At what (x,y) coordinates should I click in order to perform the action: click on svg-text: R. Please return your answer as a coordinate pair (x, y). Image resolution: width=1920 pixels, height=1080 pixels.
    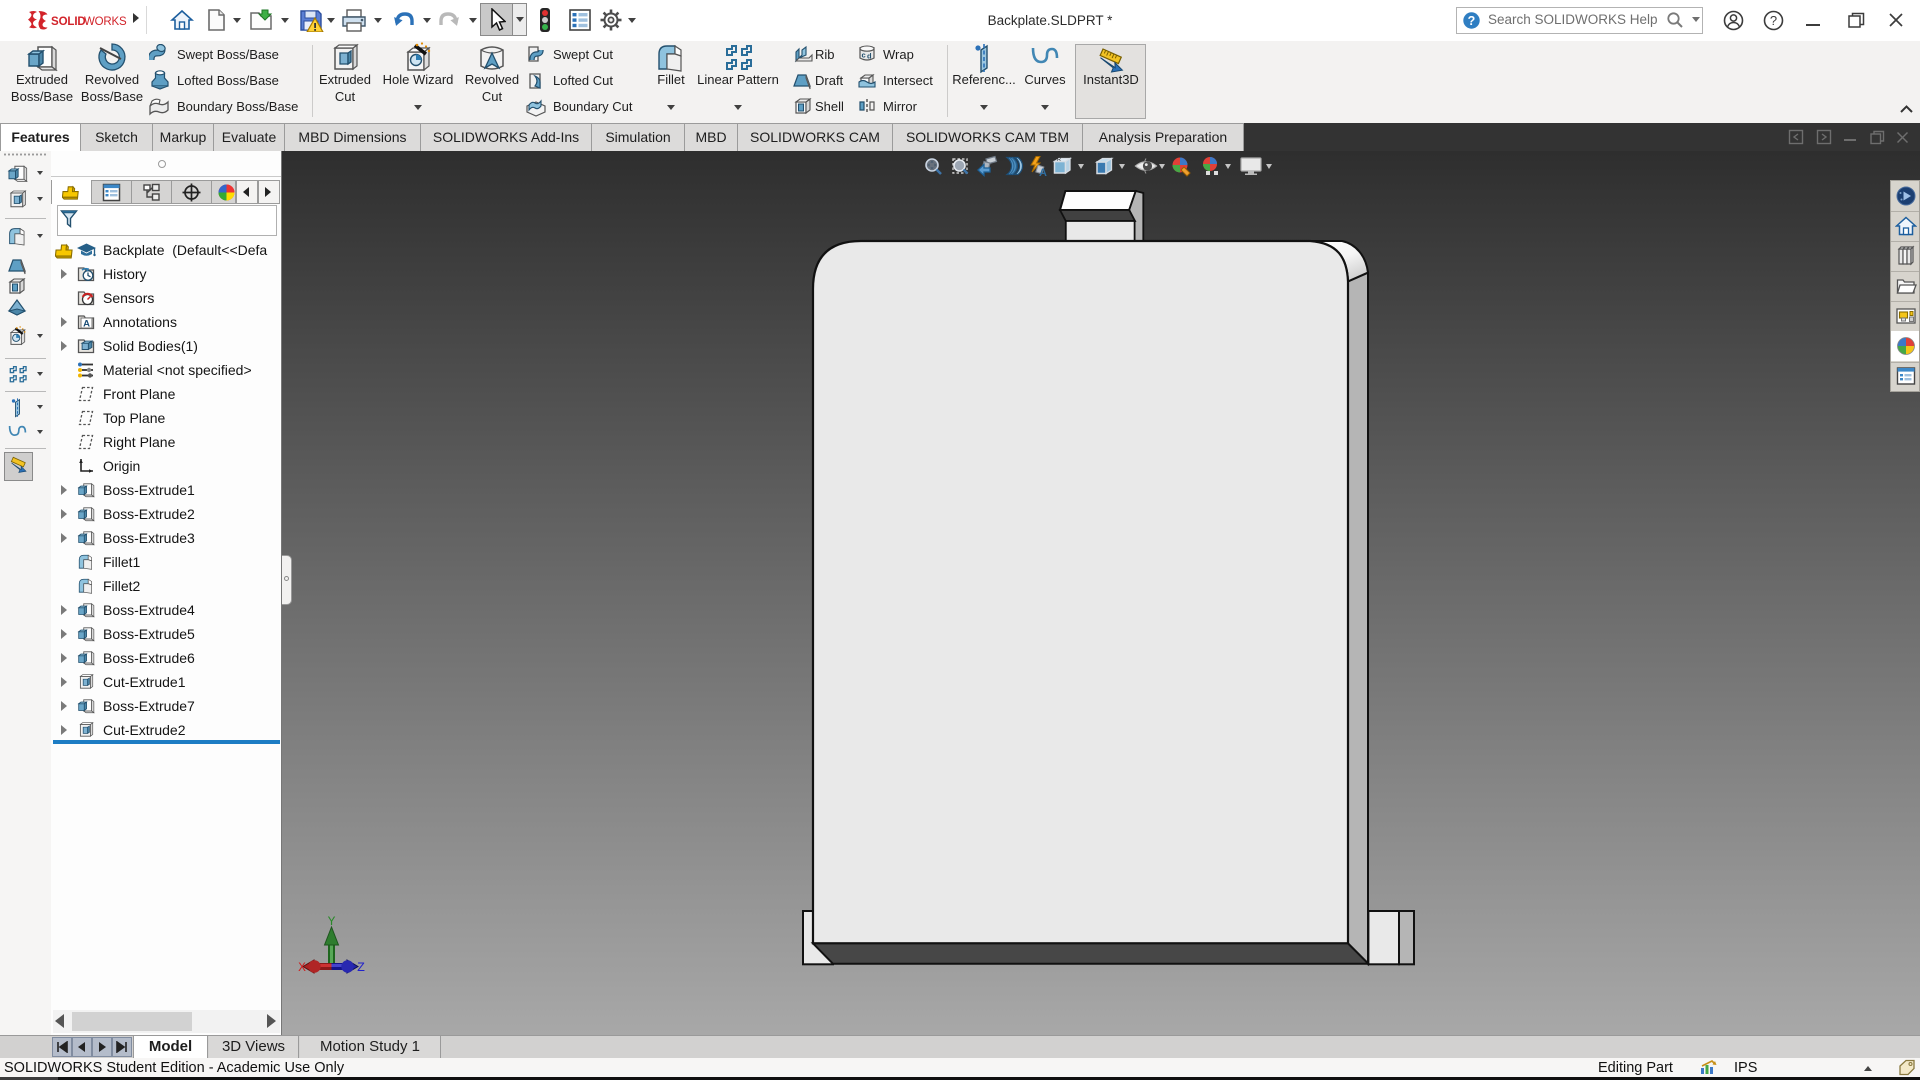
    Looking at the image, I should click on (1059, 160).